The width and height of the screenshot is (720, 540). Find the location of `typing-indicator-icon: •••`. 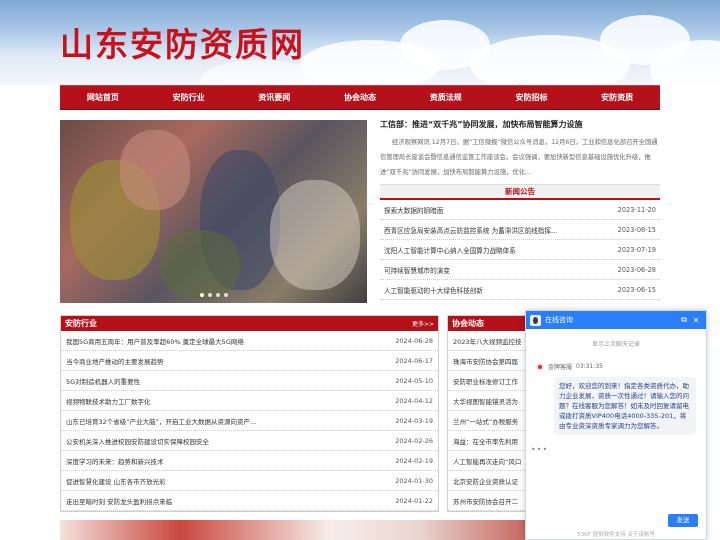

typing-indicator-icon: ••• is located at coordinates (540, 449).